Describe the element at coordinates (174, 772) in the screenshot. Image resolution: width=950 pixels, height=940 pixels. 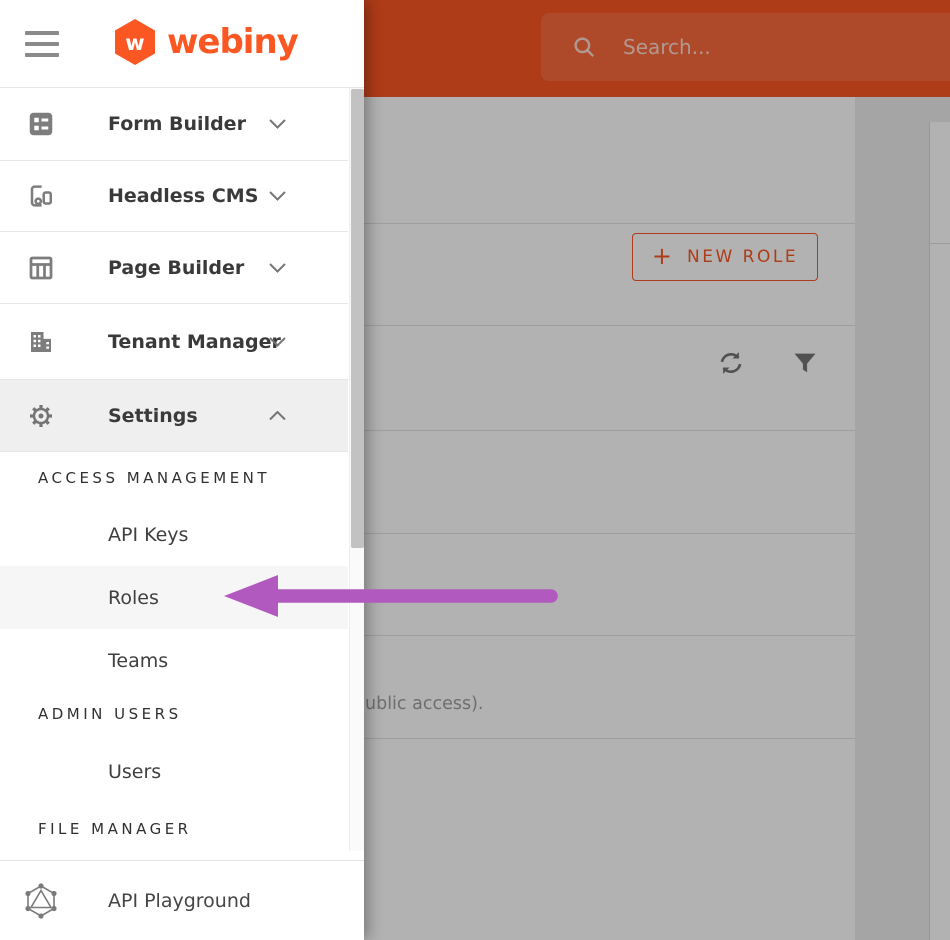
I see `sidebar-item-users: Users` at that location.